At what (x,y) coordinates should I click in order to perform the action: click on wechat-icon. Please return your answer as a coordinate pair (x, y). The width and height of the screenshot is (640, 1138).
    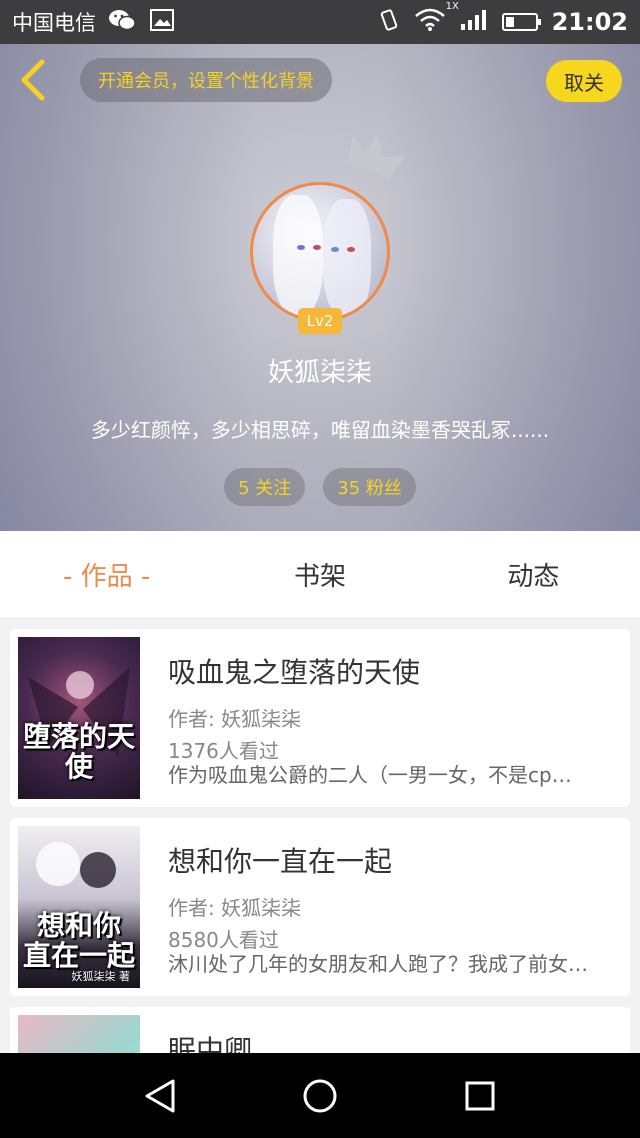
    Looking at the image, I should click on (122, 22).